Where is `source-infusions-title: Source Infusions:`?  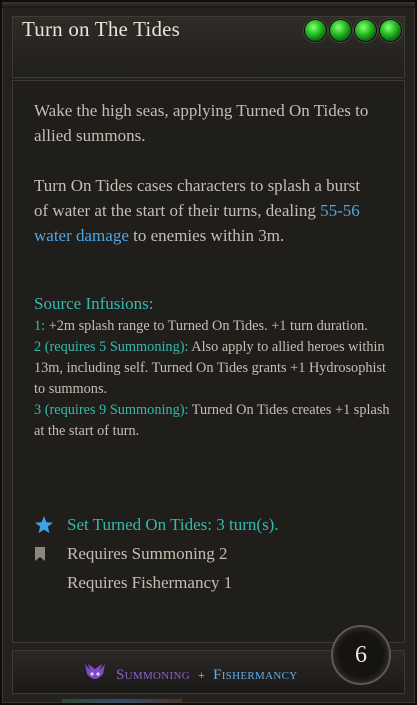 source-infusions-title: Source Infusions: is located at coordinates (94, 303).